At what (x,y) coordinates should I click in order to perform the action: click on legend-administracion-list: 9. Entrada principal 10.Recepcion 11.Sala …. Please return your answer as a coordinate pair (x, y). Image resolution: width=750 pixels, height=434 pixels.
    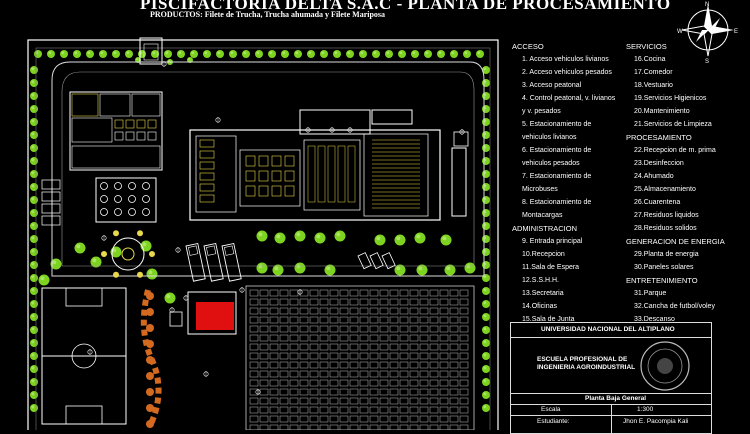
    Looking at the image, I should click on (563, 280).